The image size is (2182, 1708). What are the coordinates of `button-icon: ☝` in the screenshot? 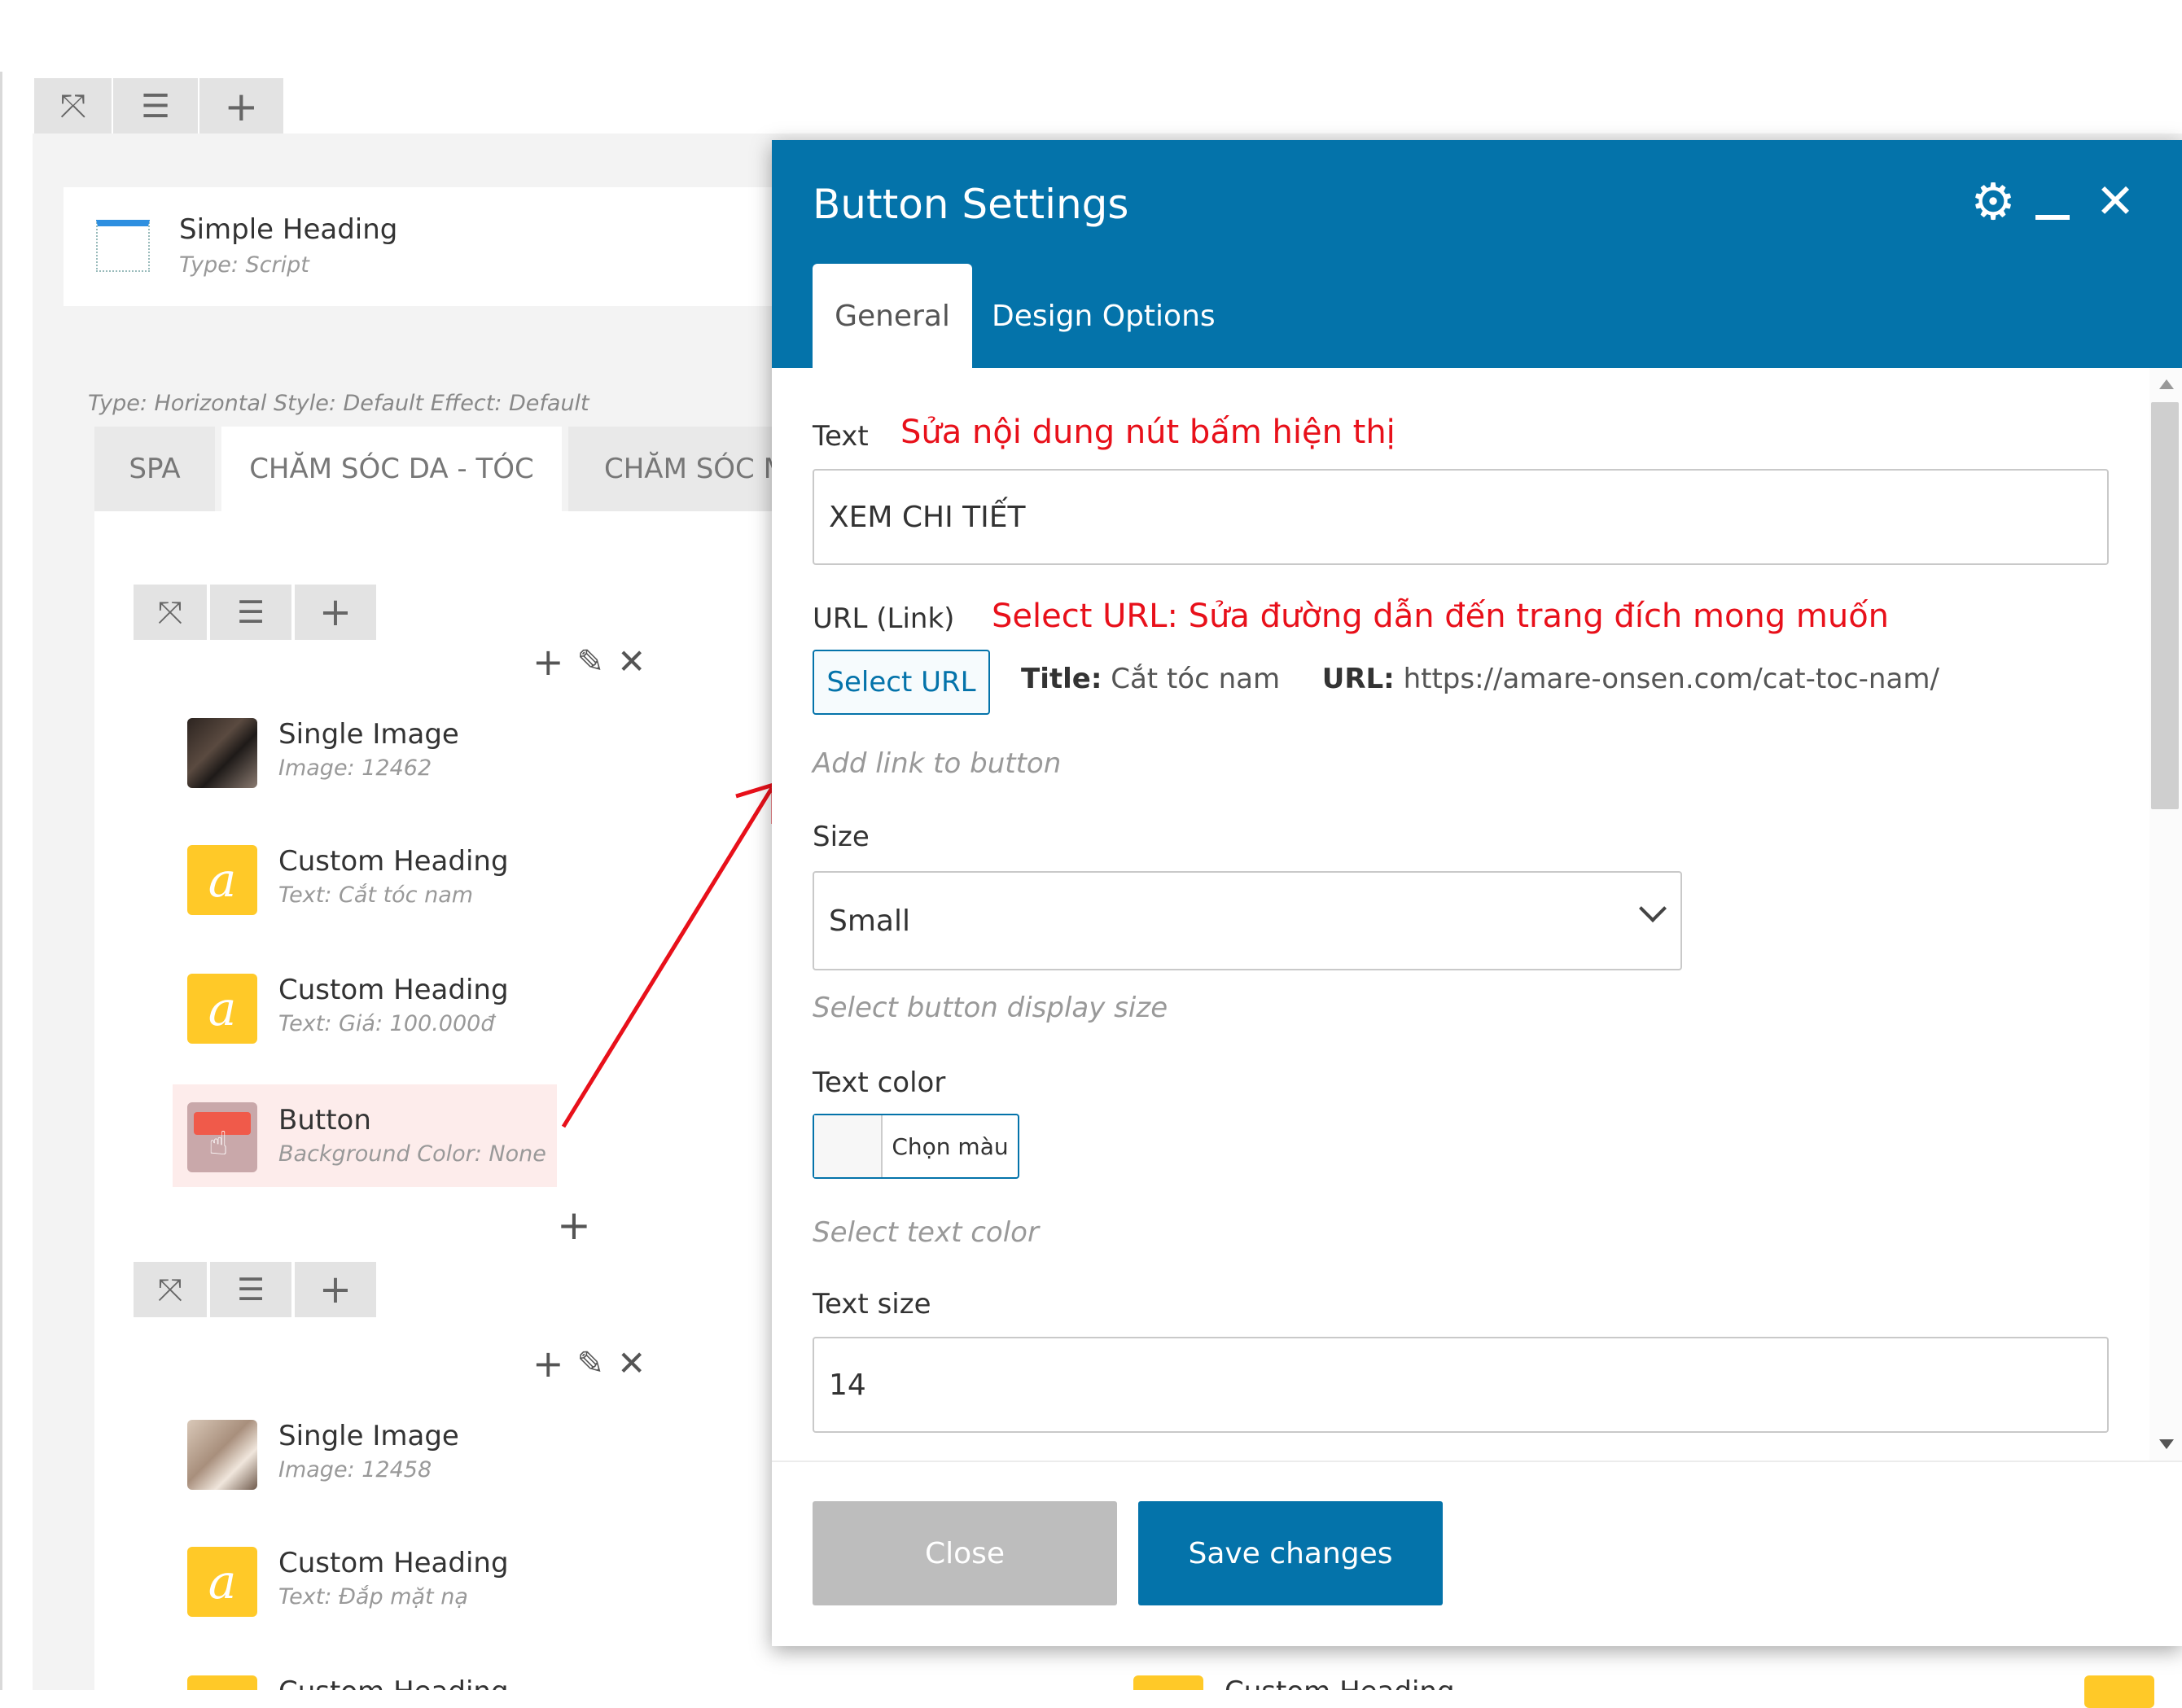 It's located at (222, 1137).